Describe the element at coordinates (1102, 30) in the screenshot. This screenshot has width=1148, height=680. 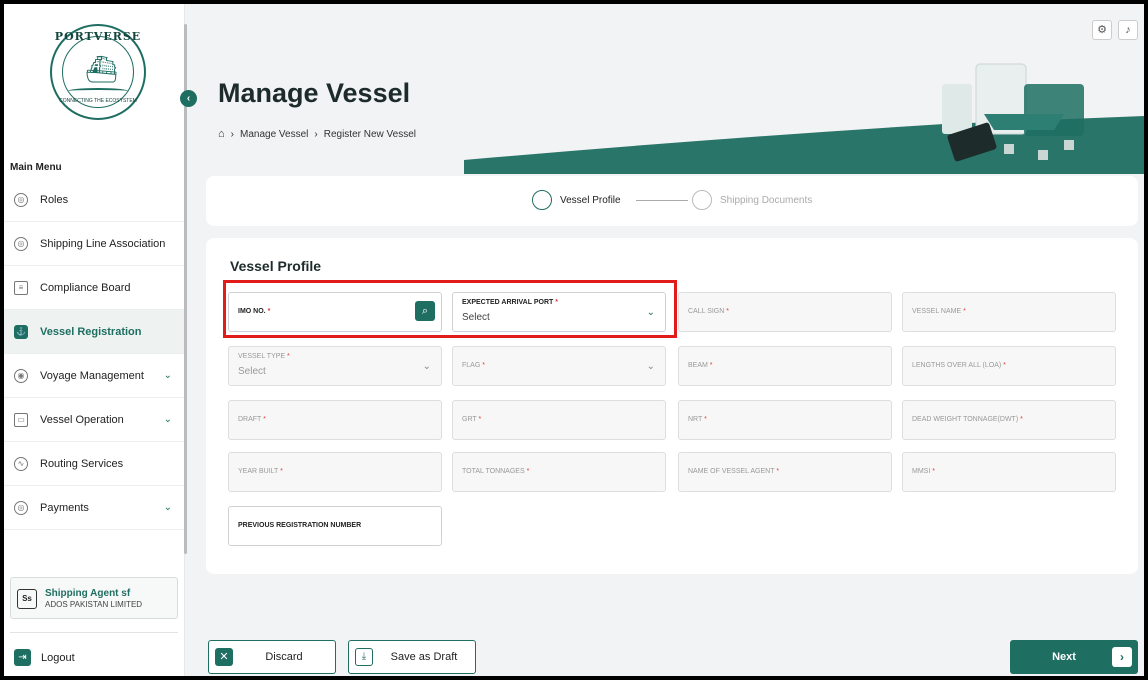
I see `settings-icon: ⚙` at that location.